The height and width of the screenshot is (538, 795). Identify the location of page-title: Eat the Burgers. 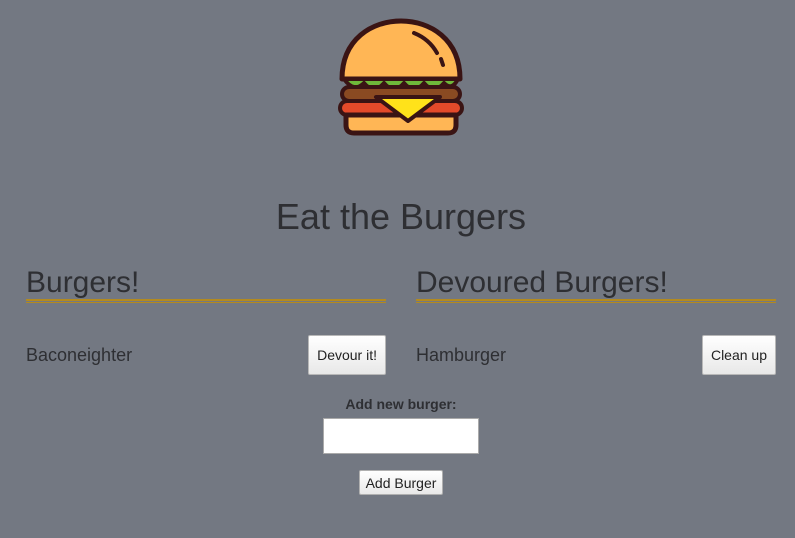
(401, 216).